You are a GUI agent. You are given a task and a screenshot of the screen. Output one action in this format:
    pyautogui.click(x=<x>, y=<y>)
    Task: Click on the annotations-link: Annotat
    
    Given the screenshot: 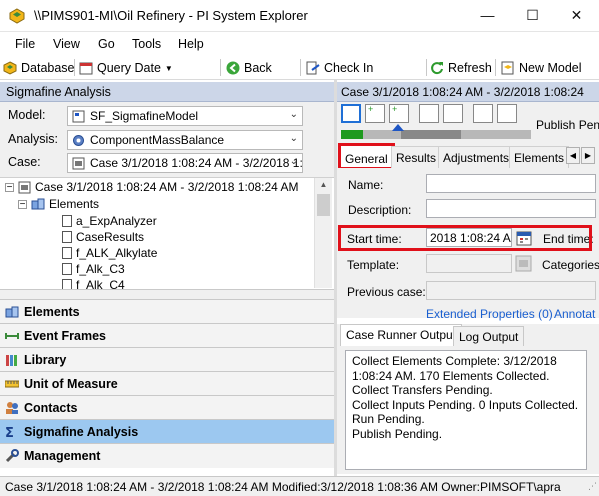 What is the action you would take?
    pyautogui.click(x=574, y=314)
    